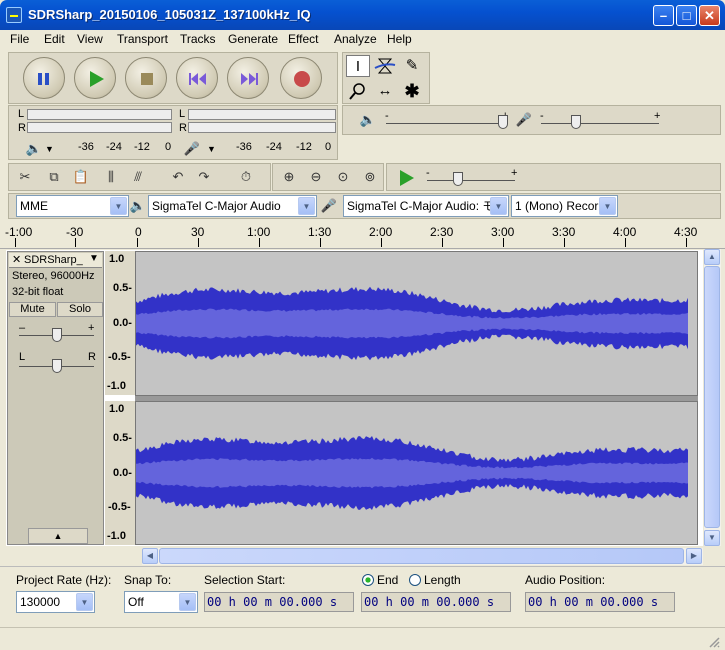 This screenshot has height=650, width=725. Describe the element at coordinates (49, 149) in the screenshot. I see `playback-meter-menu-arrow: ▼` at that location.